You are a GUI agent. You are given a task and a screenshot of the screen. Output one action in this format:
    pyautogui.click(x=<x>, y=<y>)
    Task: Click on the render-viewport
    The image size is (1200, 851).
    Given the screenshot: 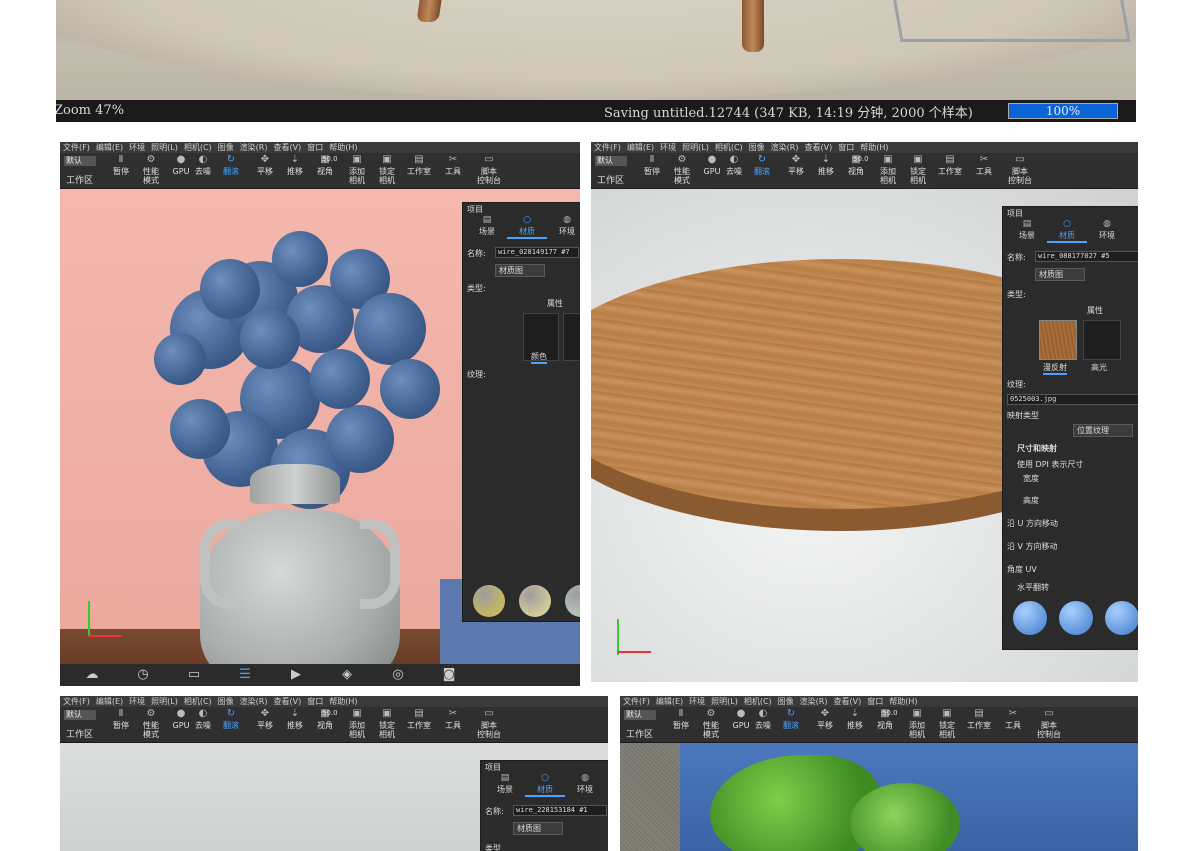 What is the action you would take?
    pyautogui.click(x=879, y=797)
    